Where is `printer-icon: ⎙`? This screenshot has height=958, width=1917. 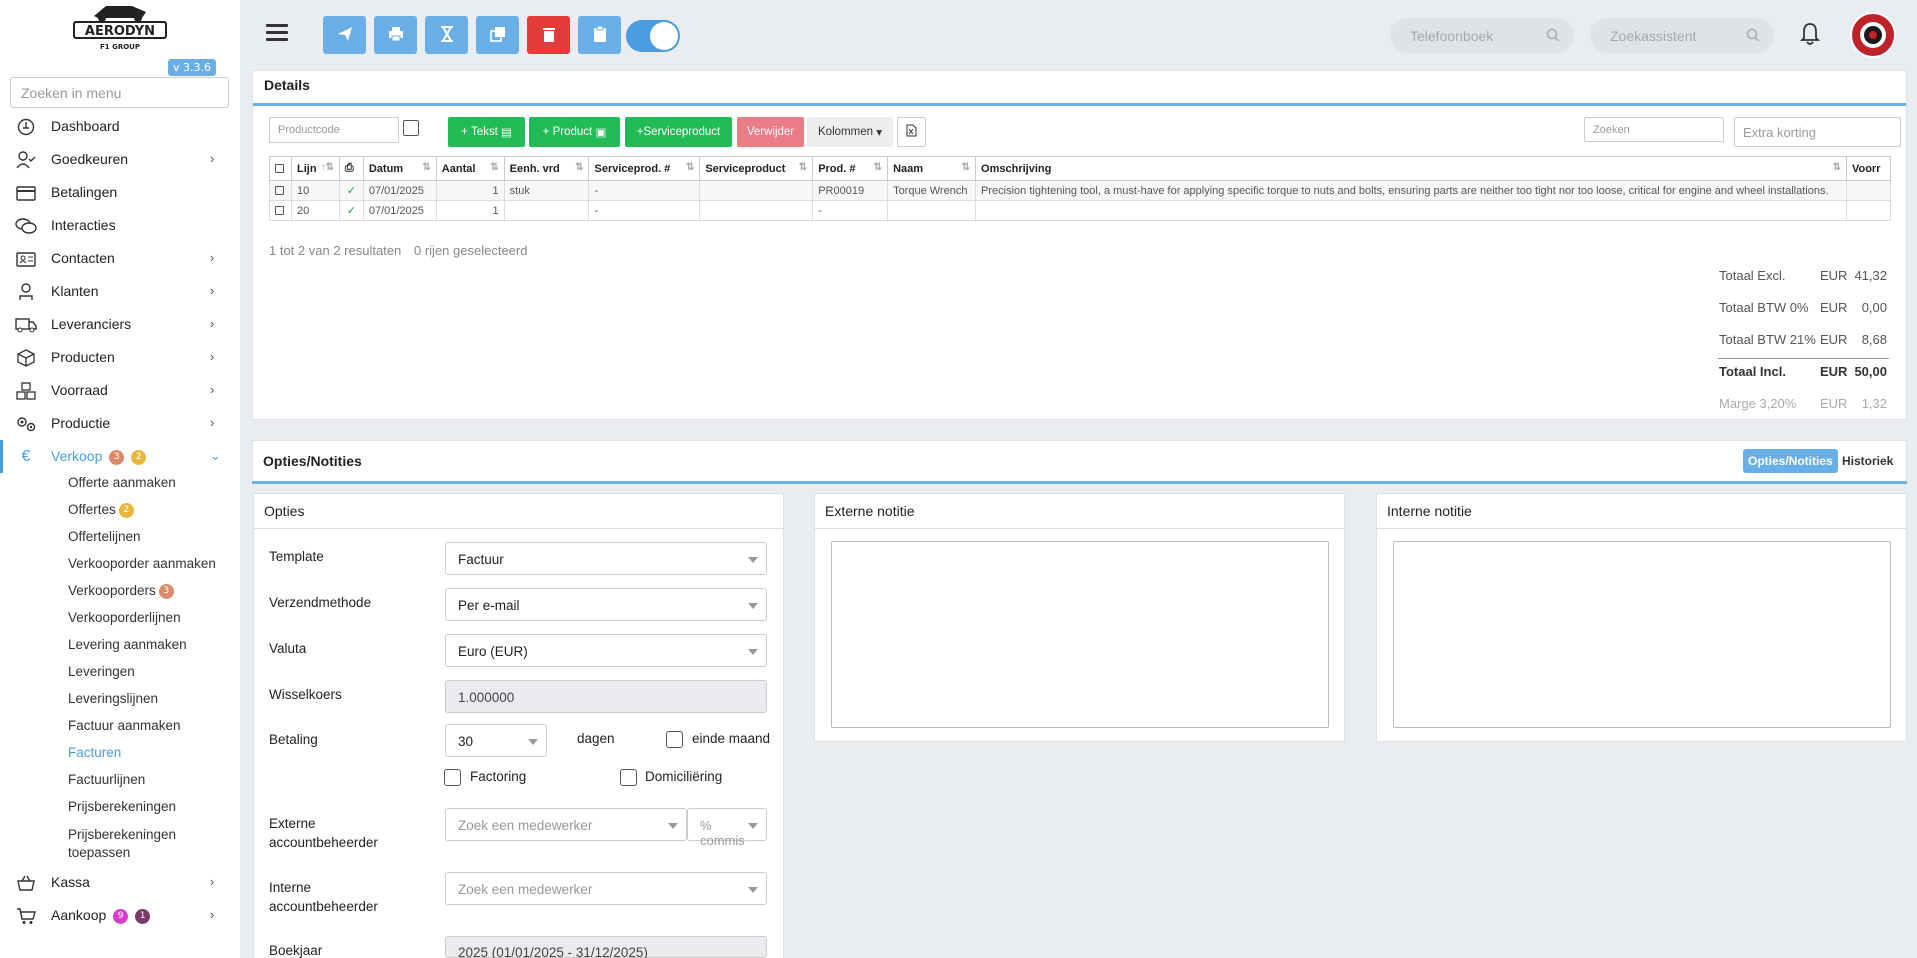 printer-icon: ⎙ is located at coordinates (349, 168).